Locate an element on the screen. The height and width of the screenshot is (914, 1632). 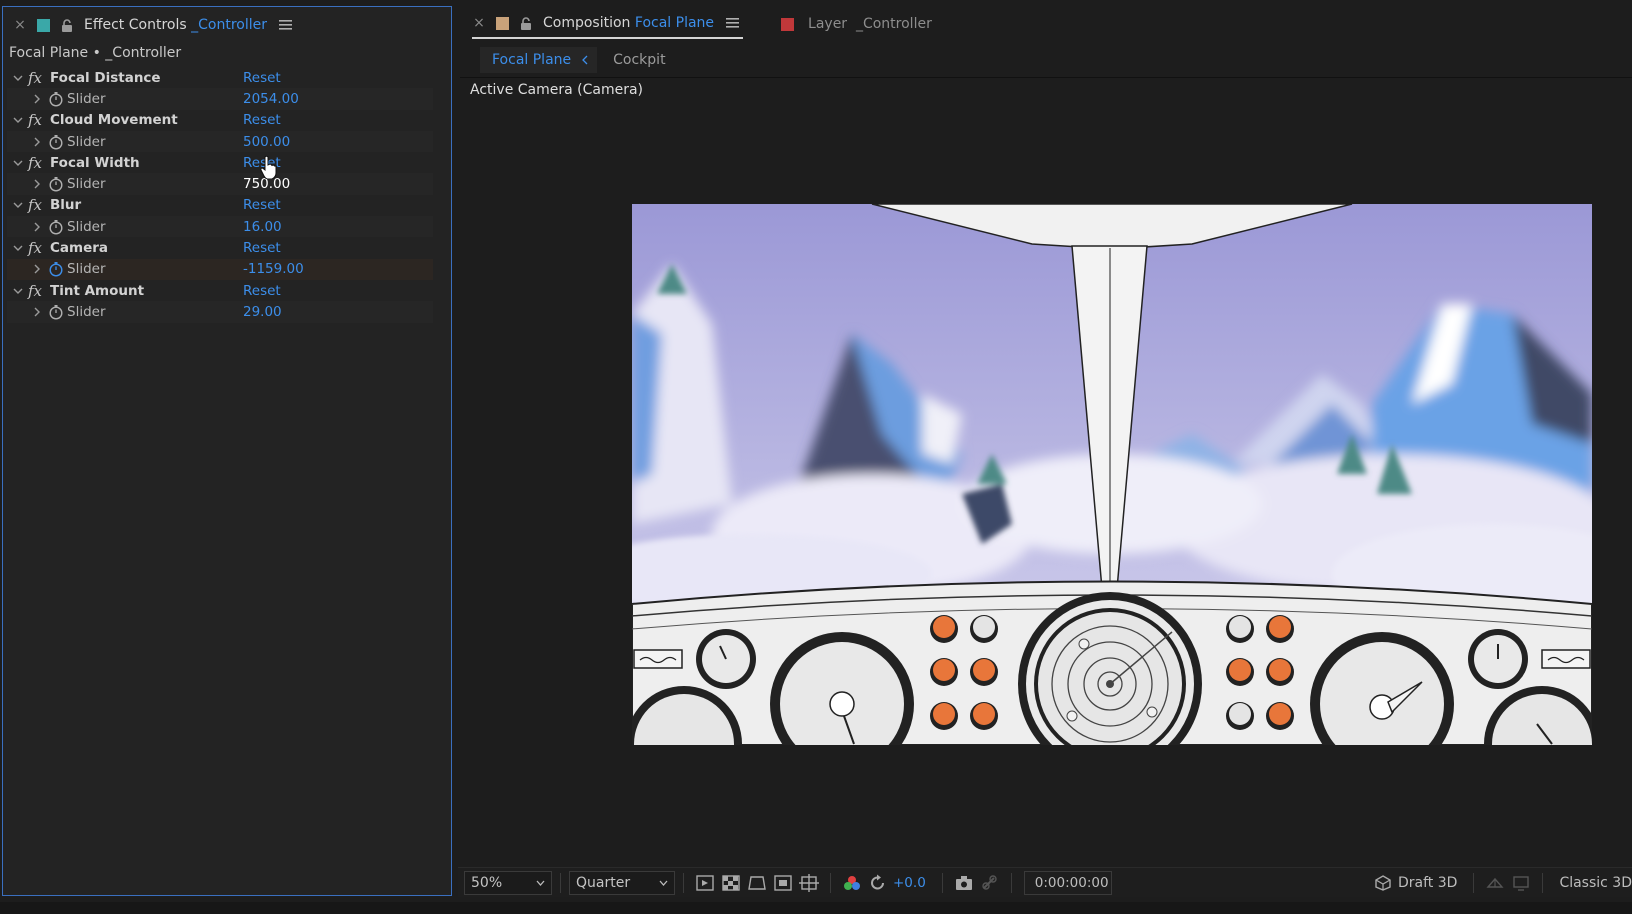
effect-controls-tab: × Effect Controls _Controller is located at coordinates (227, 25).